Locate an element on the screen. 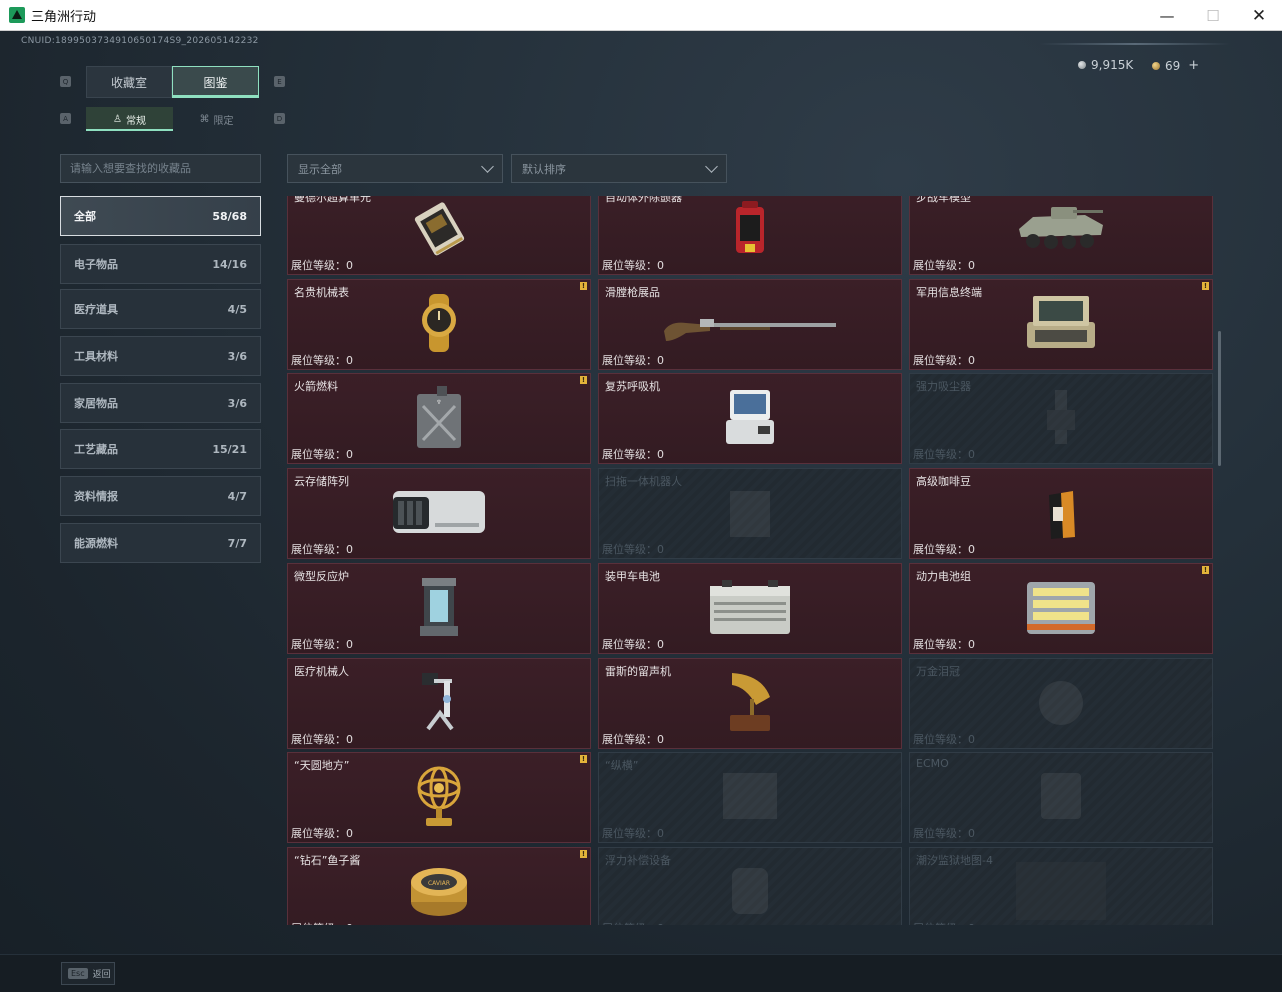 The image size is (1282, 992). musket-icon is located at coordinates (750, 325).